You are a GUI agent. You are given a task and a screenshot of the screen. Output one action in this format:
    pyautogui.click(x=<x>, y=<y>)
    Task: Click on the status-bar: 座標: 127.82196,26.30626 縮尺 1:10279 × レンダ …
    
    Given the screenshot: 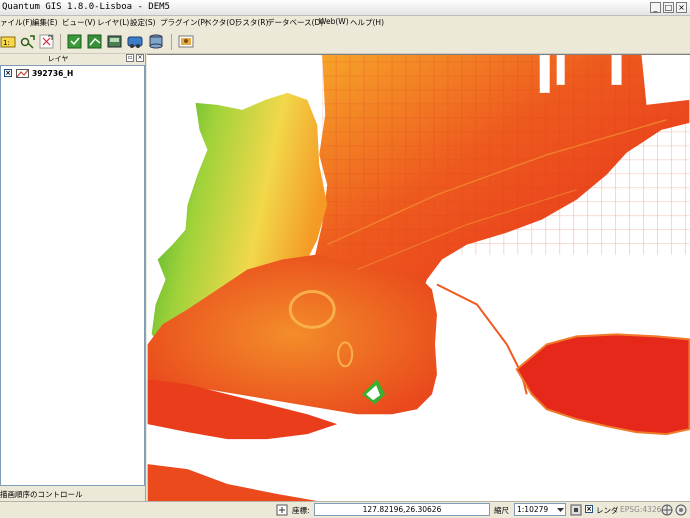 What is the action you would take?
    pyautogui.click(x=345, y=509)
    